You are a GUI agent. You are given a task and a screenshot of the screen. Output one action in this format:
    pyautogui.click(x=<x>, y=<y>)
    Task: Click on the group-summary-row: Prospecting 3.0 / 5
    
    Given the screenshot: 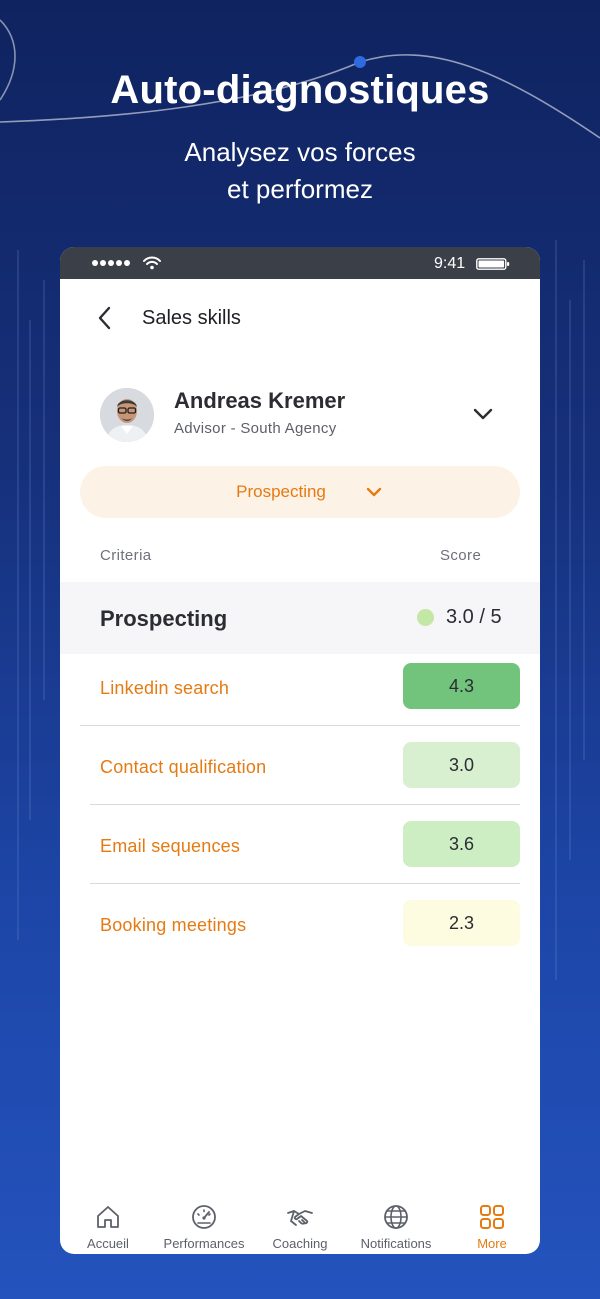 What is the action you would take?
    pyautogui.click(x=300, y=618)
    